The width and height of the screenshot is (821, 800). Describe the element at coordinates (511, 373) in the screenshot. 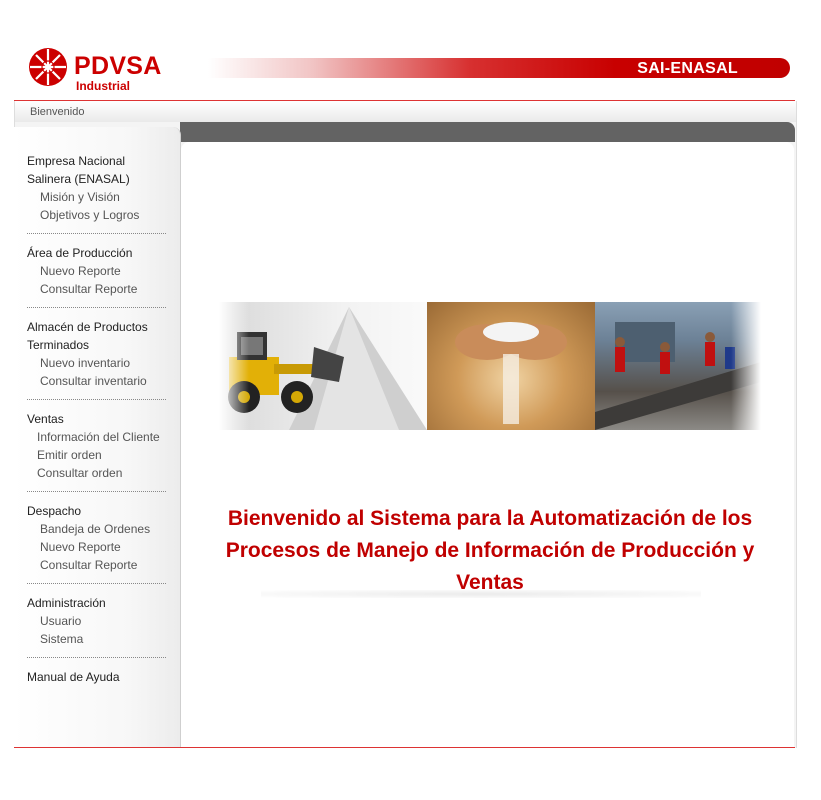

I see `hands-illustration` at that location.